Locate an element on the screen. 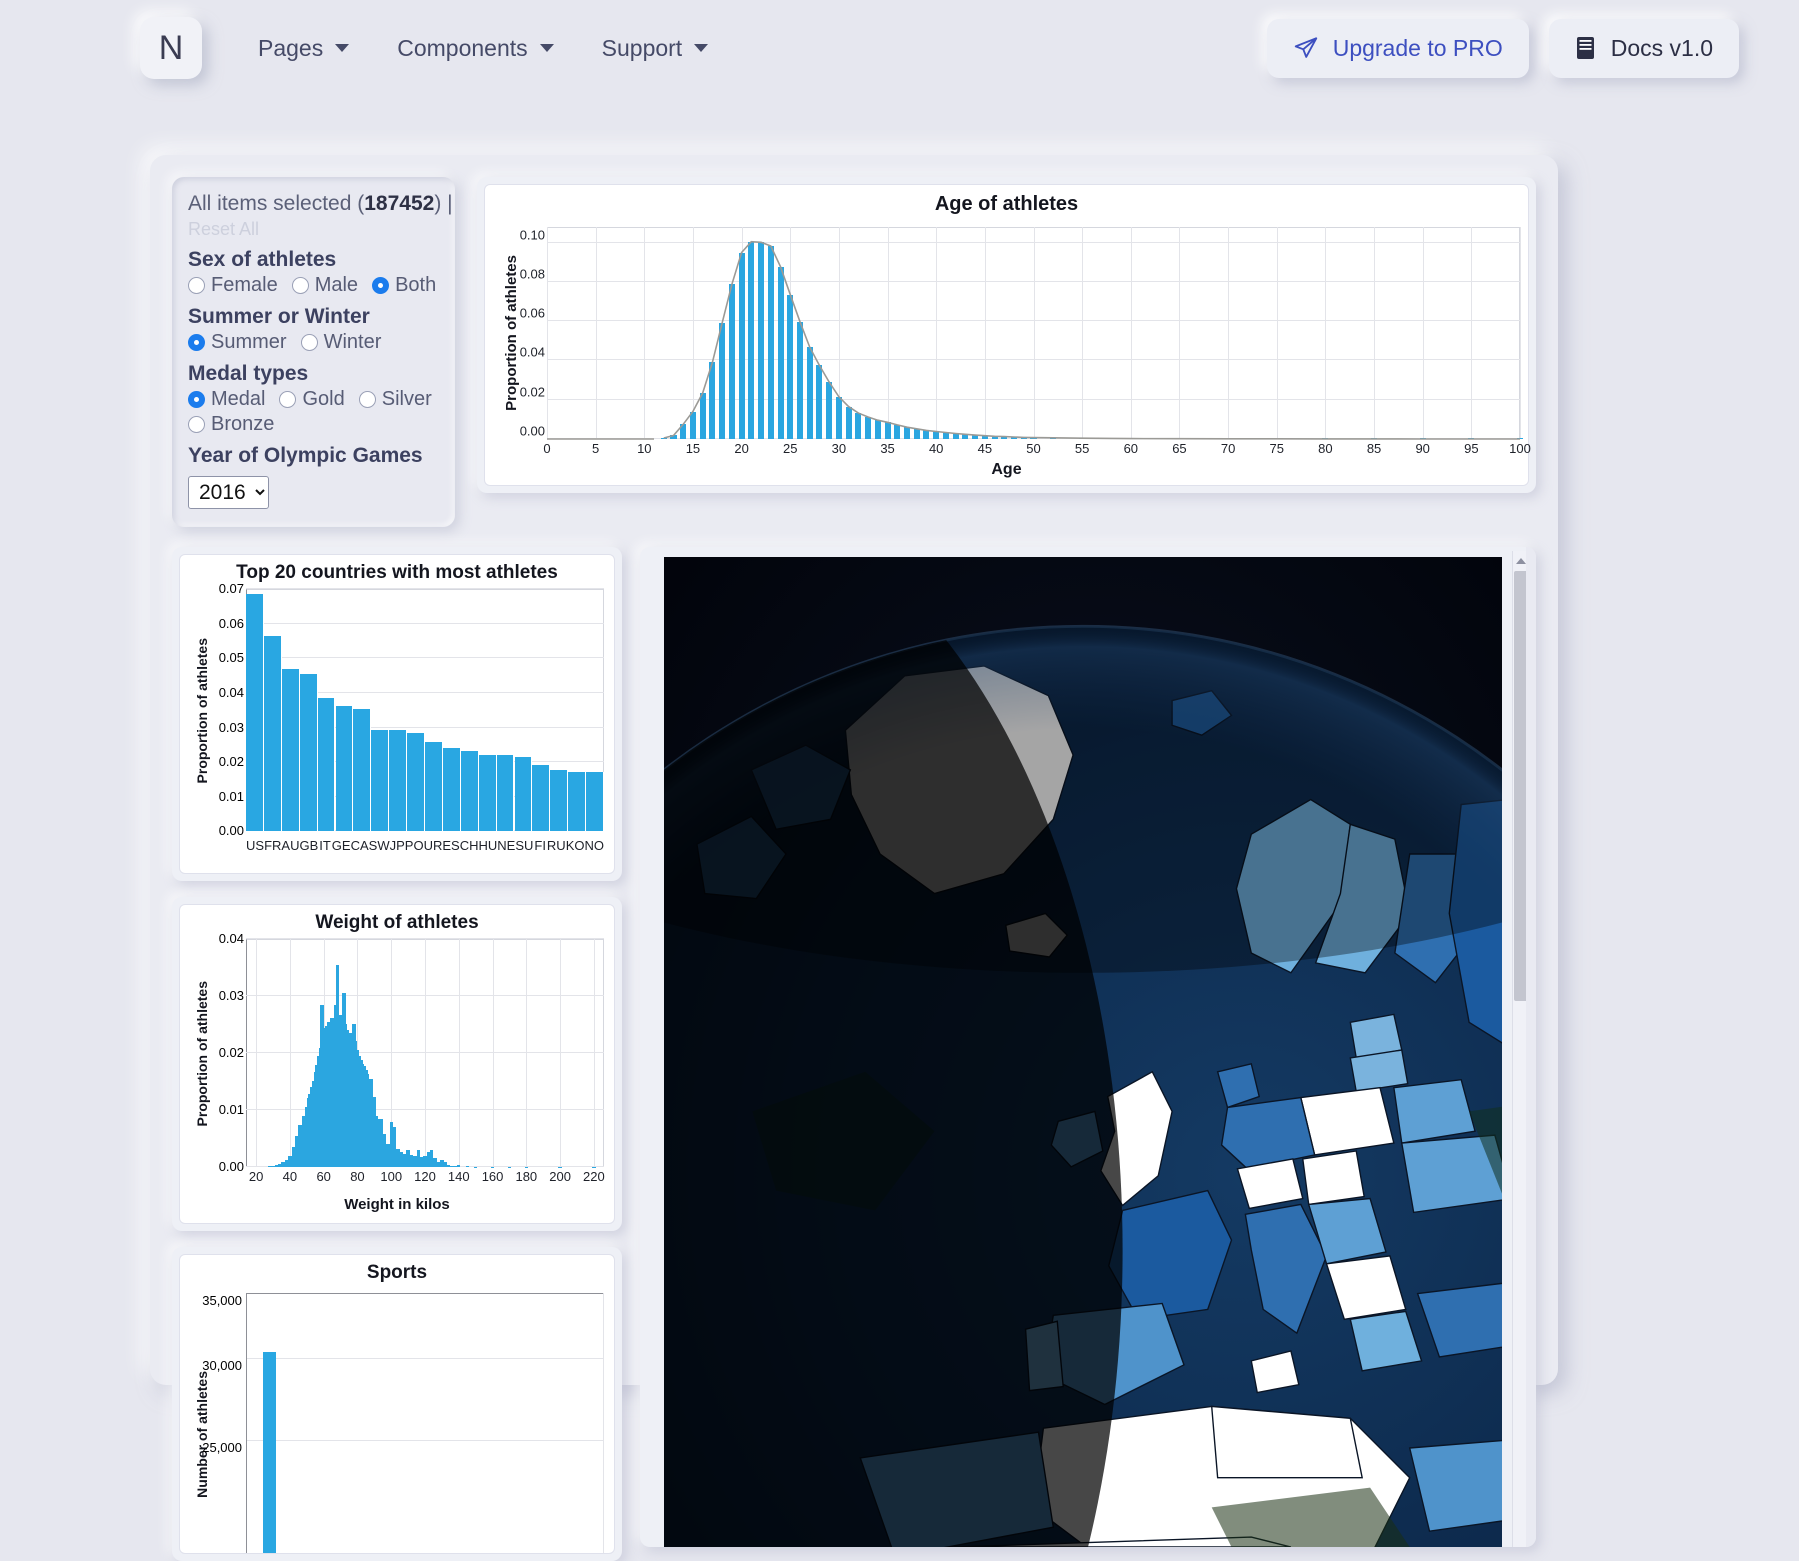 This screenshot has width=1799, height=1561. nav-item-pages-label: Pages is located at coordinates (291, 47).